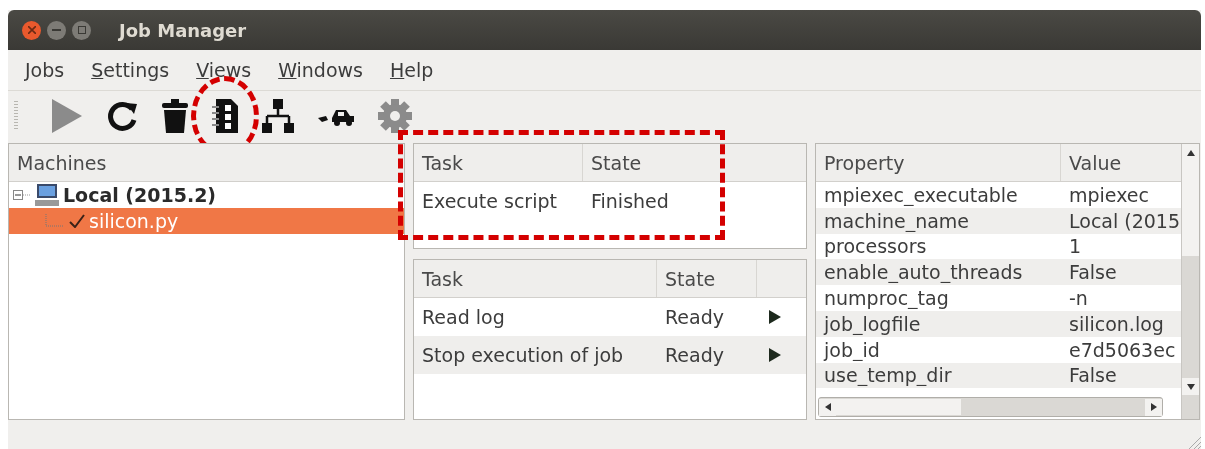 Image resolution: width=1205 pixels, height=449 pixels. Describe the element at coordinates (921, 194) in the screenshot. I see `table-cell-text: mpiexec_executable` at that location.